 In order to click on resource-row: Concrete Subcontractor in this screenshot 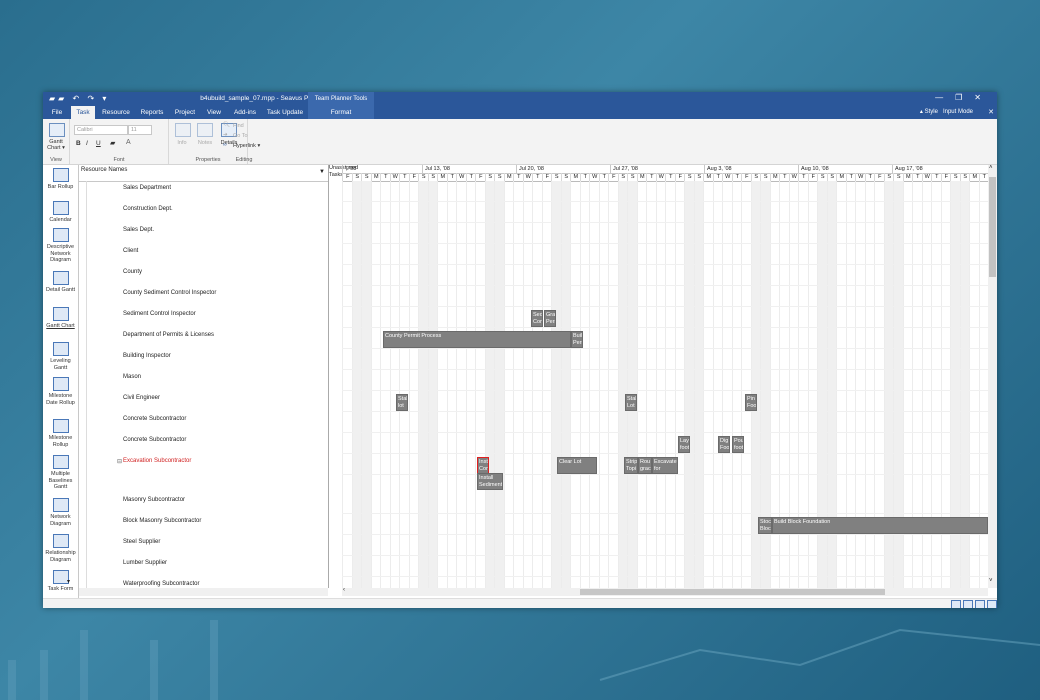, I will do `click(154, 419)`.